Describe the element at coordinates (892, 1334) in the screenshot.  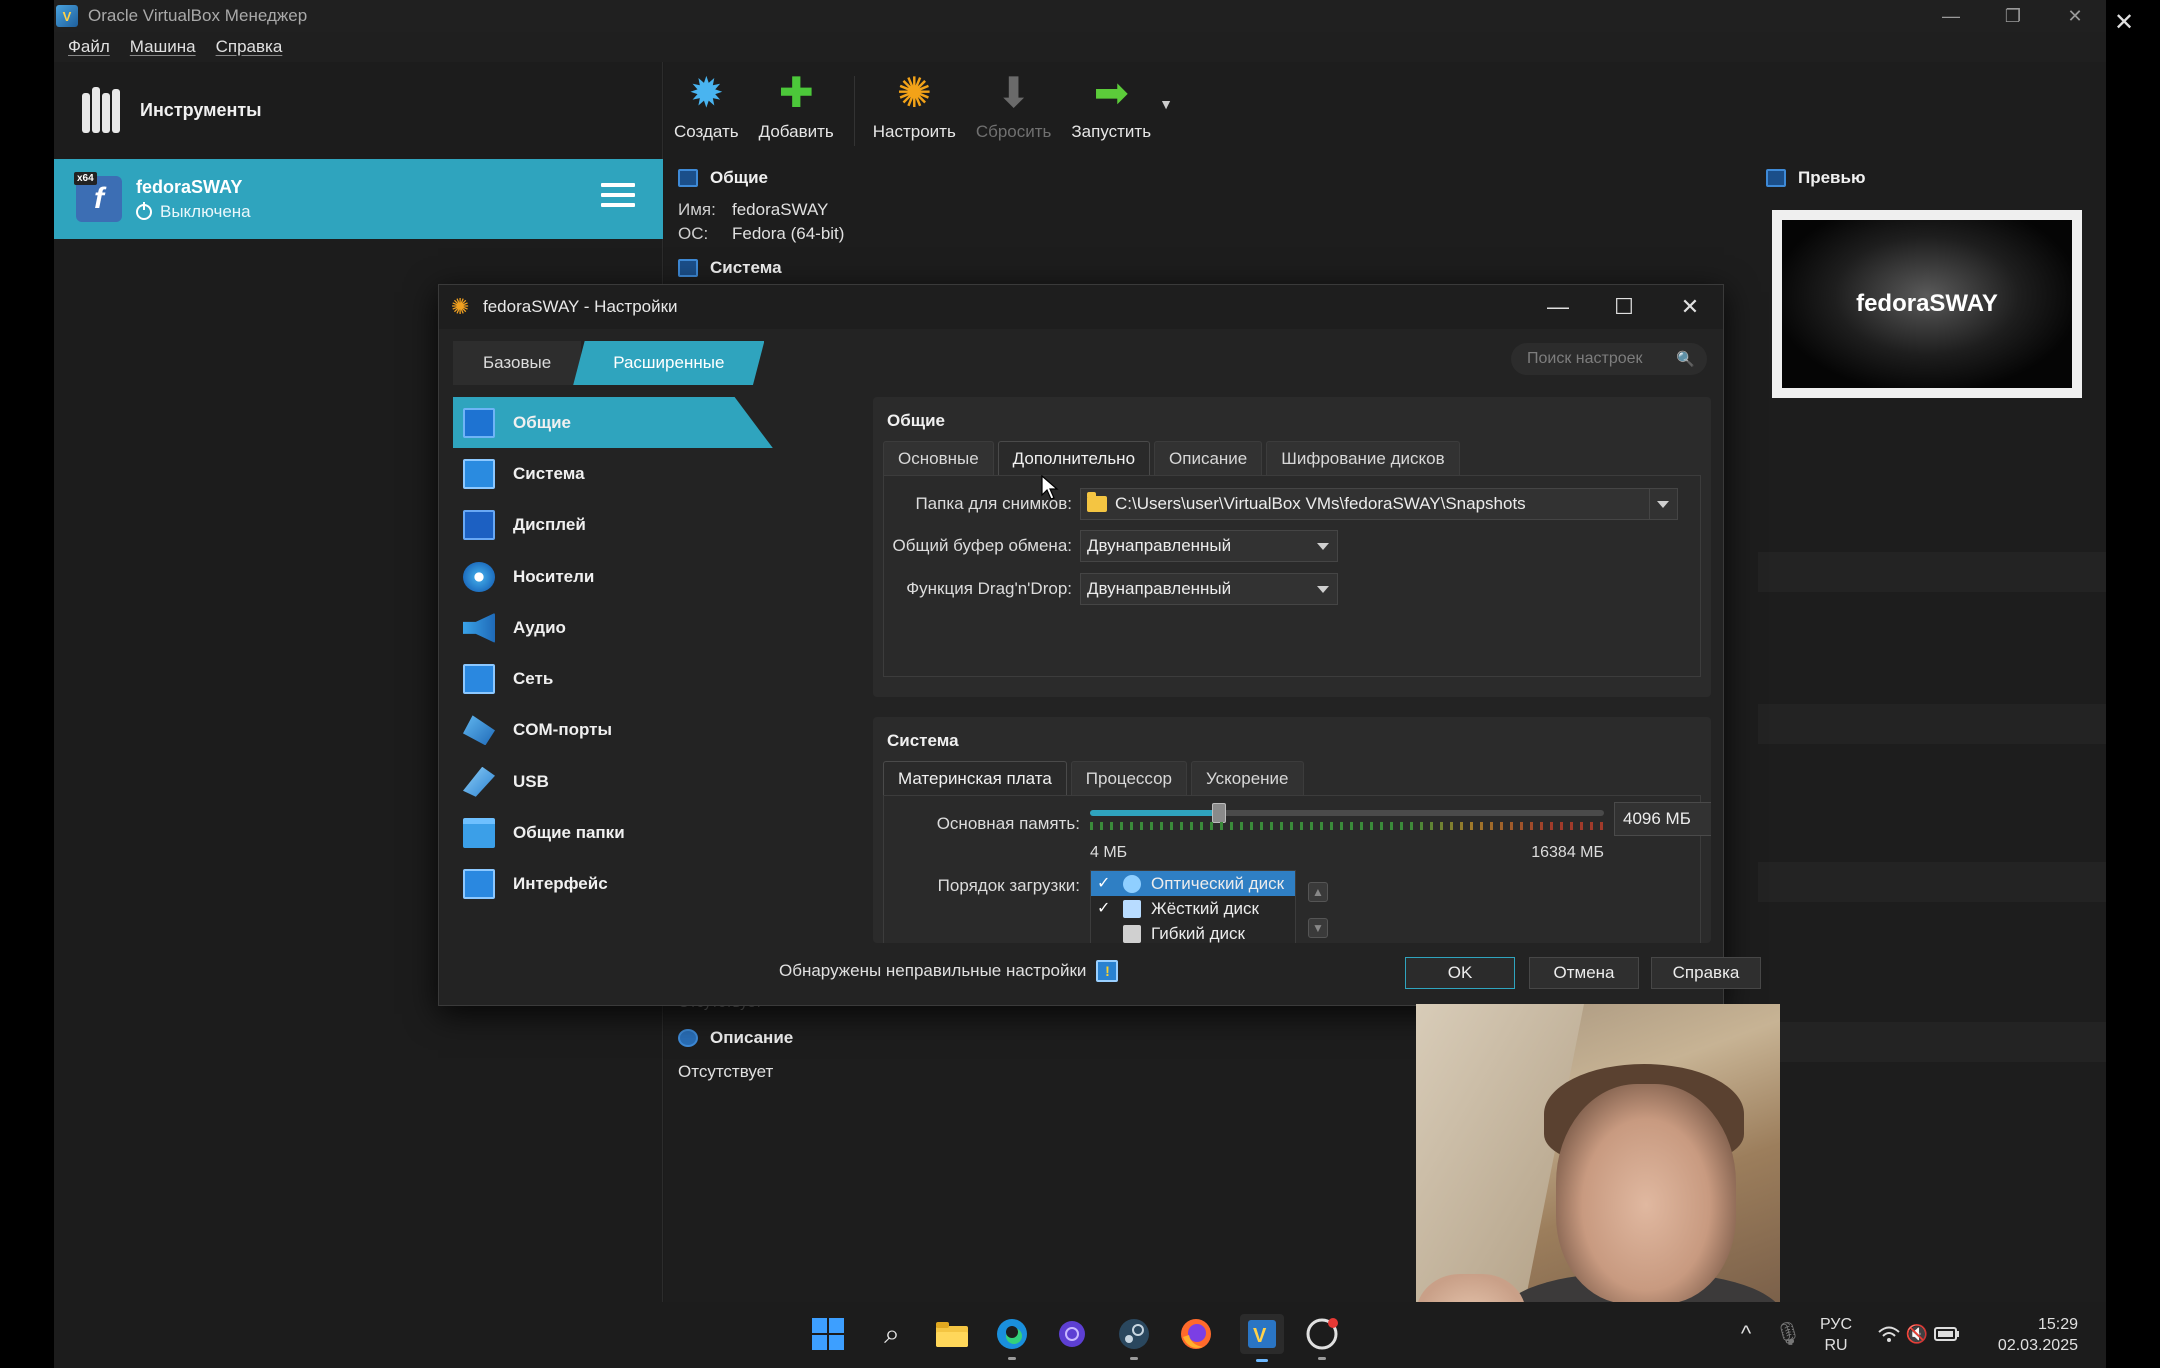
I see `search-icon: ⌕` at that location.